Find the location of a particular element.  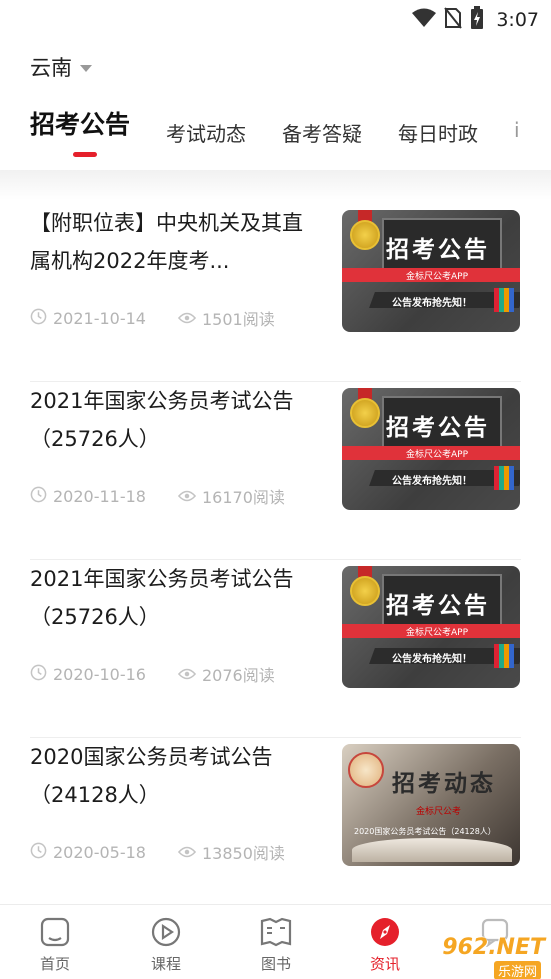

news-meta: 2020-11-18 16170阅读 is located at coordinates (157, 496).